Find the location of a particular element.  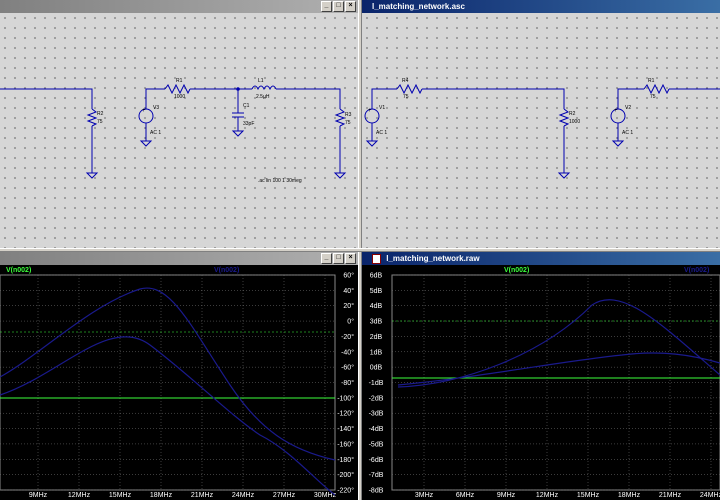

x-tick-label: 24MHz is located at coordinates (243, 495).